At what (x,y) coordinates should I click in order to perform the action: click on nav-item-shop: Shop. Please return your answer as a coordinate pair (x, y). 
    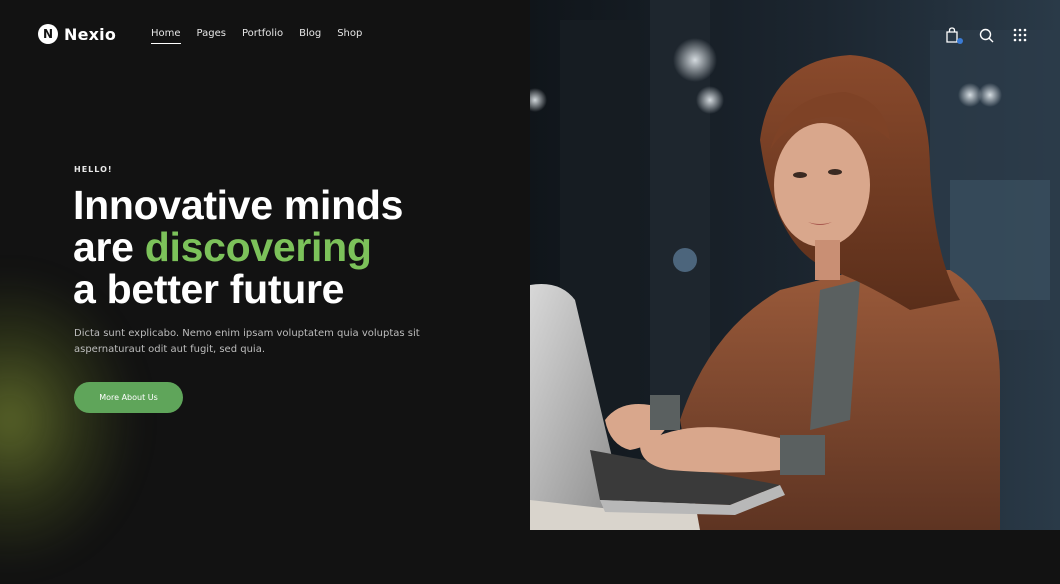
    Looking at the image, I should click on (349, 36).